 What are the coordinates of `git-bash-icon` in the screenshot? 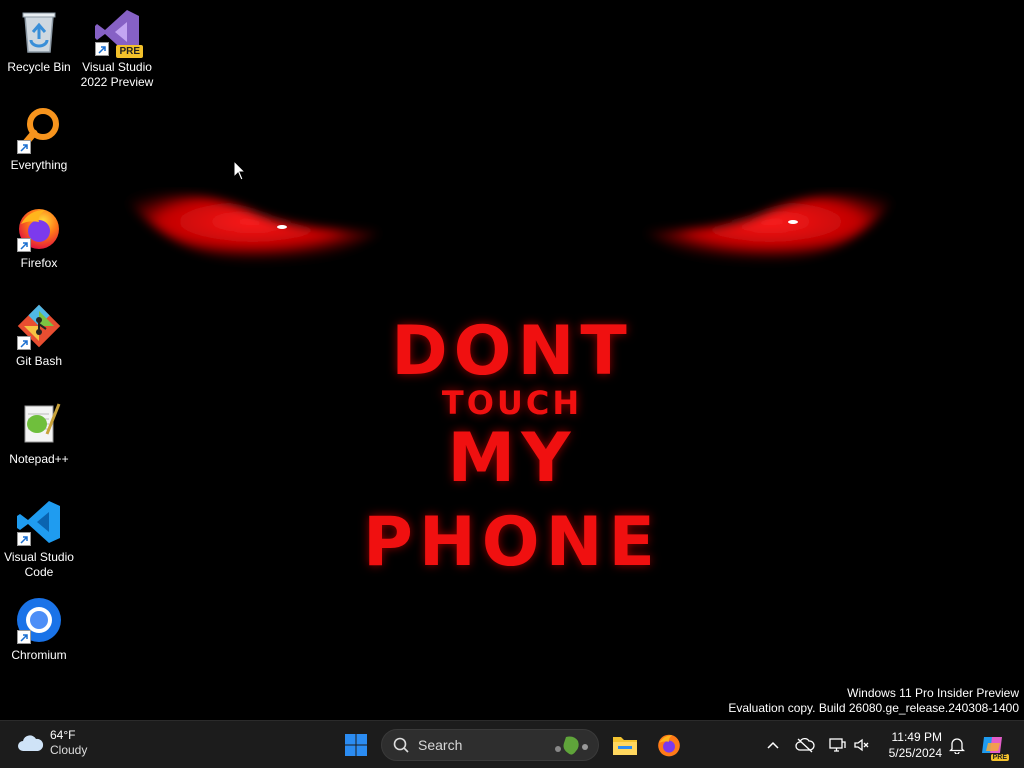 It's located at (39, 326).